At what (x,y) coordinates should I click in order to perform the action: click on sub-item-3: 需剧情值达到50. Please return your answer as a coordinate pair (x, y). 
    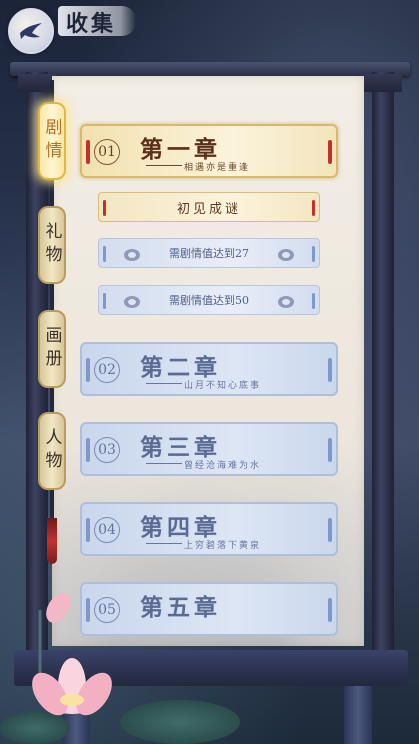
    Looking at the image, I should click on (209, 300).